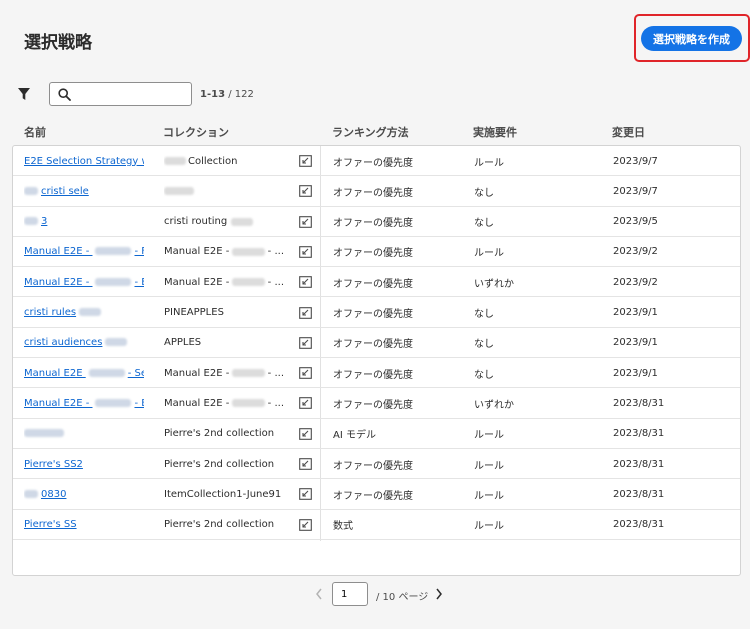  What do you see at coordinates (628, 132) in the screenshot?
I see `column-header-modified: 変更日` at bounding box center [628, 132].